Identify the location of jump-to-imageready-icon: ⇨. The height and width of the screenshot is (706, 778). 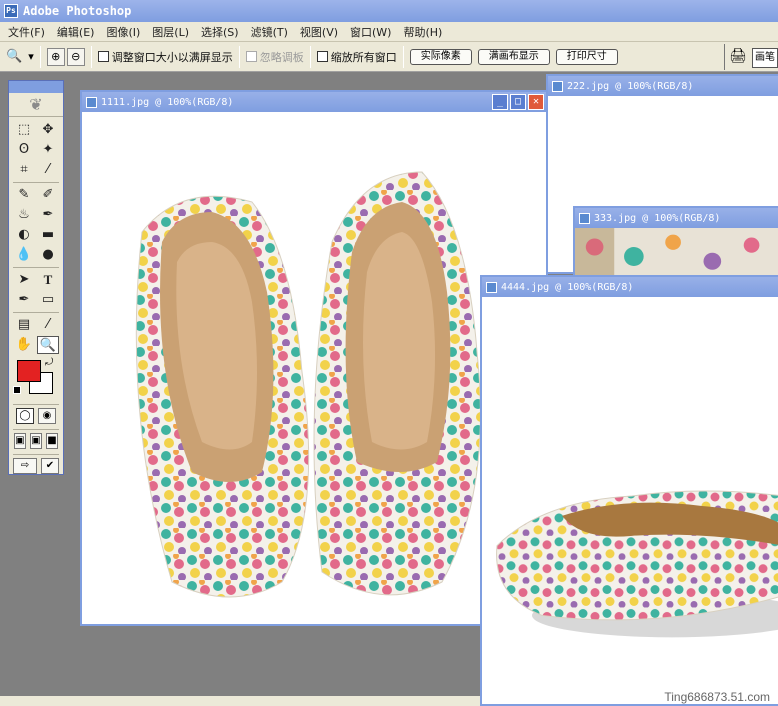
(25, 466).